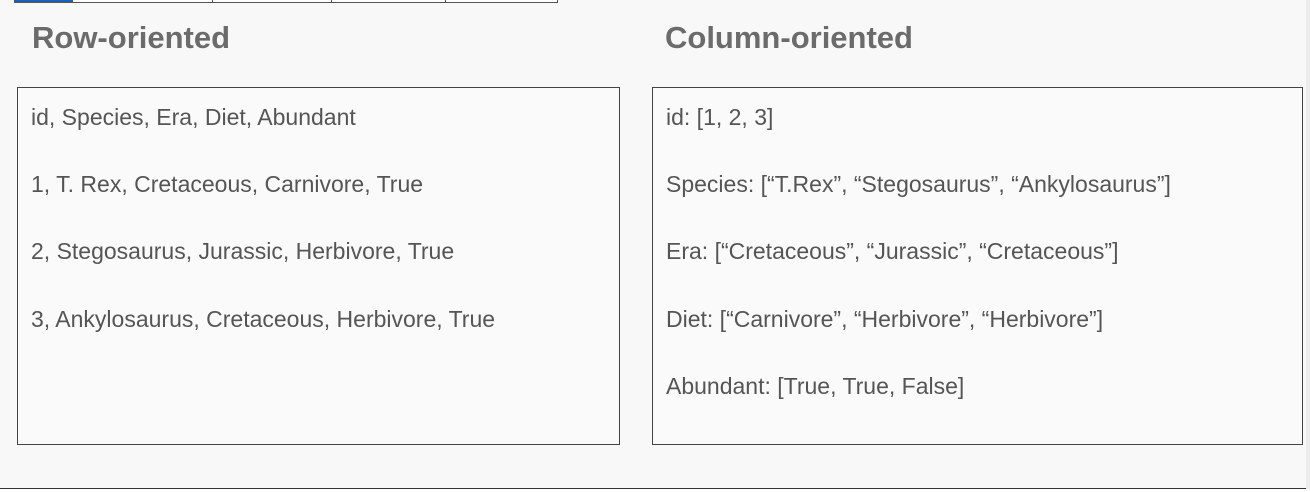  What do you see at coordinates (44, 1) in the screenshot?
I see `tab-active` at bounding box center [44, 1].